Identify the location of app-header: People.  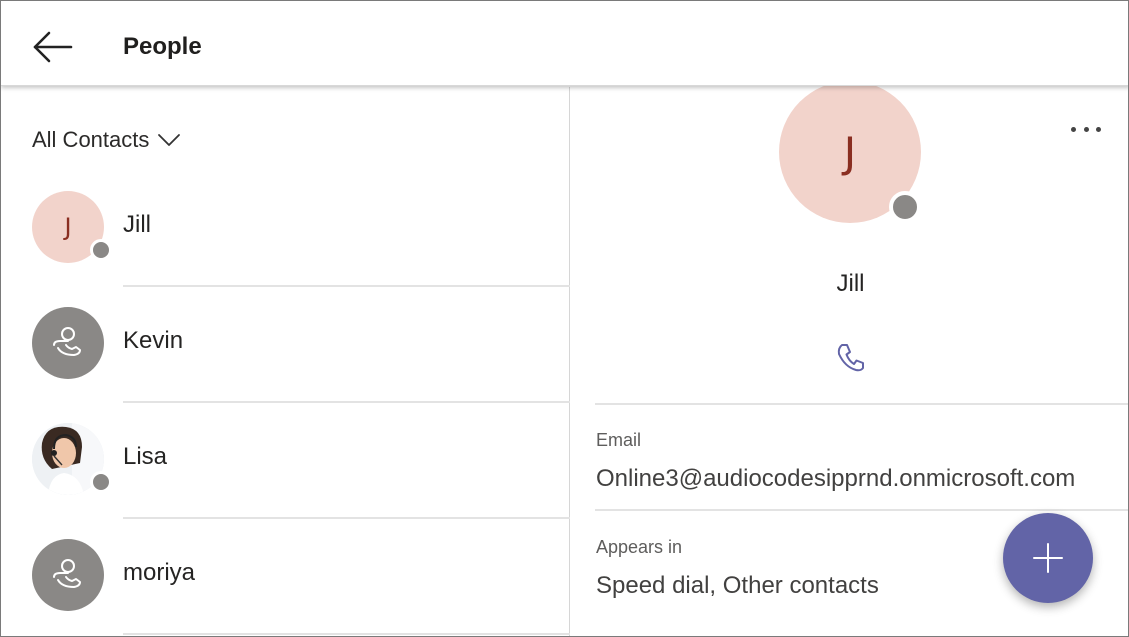
(564, 43).